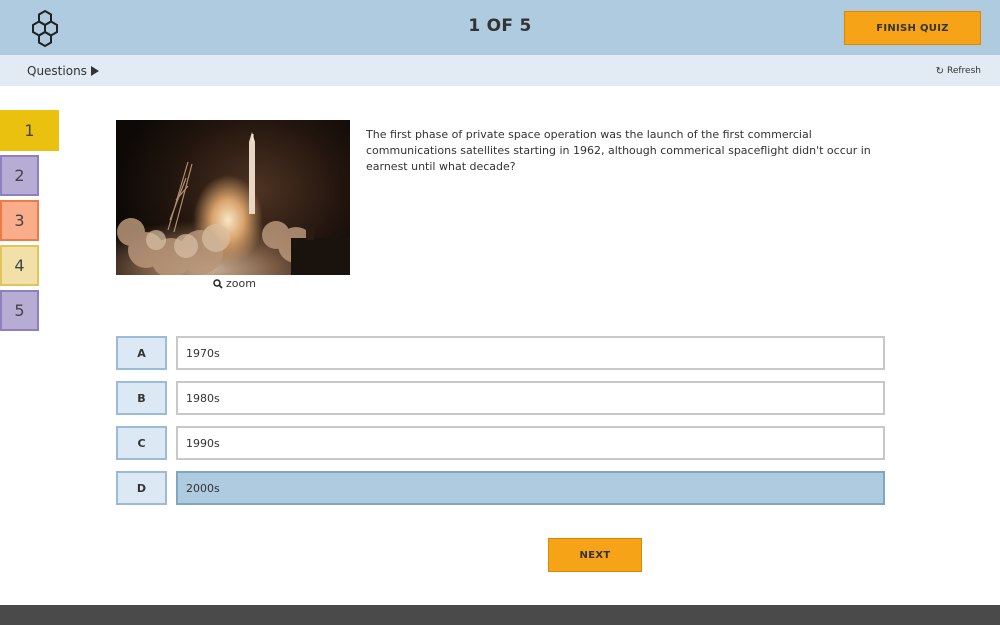 Image resolution: width=1000 pixels, height=625 pixels. I want to click on refresh-icon: ↻, so click(939, 71).